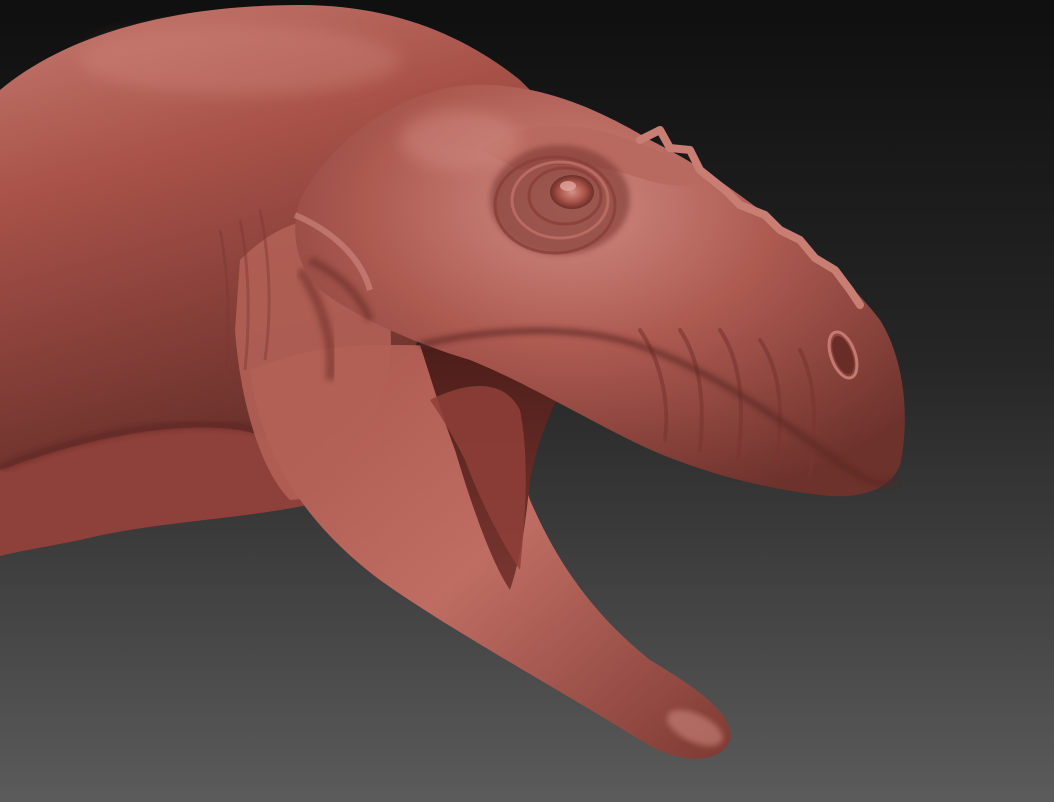 The width and height of the screenshot is (1054, 802). Describe the element at coordinates (240, 60) in the screenshot. I see `body-highlight` at that location.